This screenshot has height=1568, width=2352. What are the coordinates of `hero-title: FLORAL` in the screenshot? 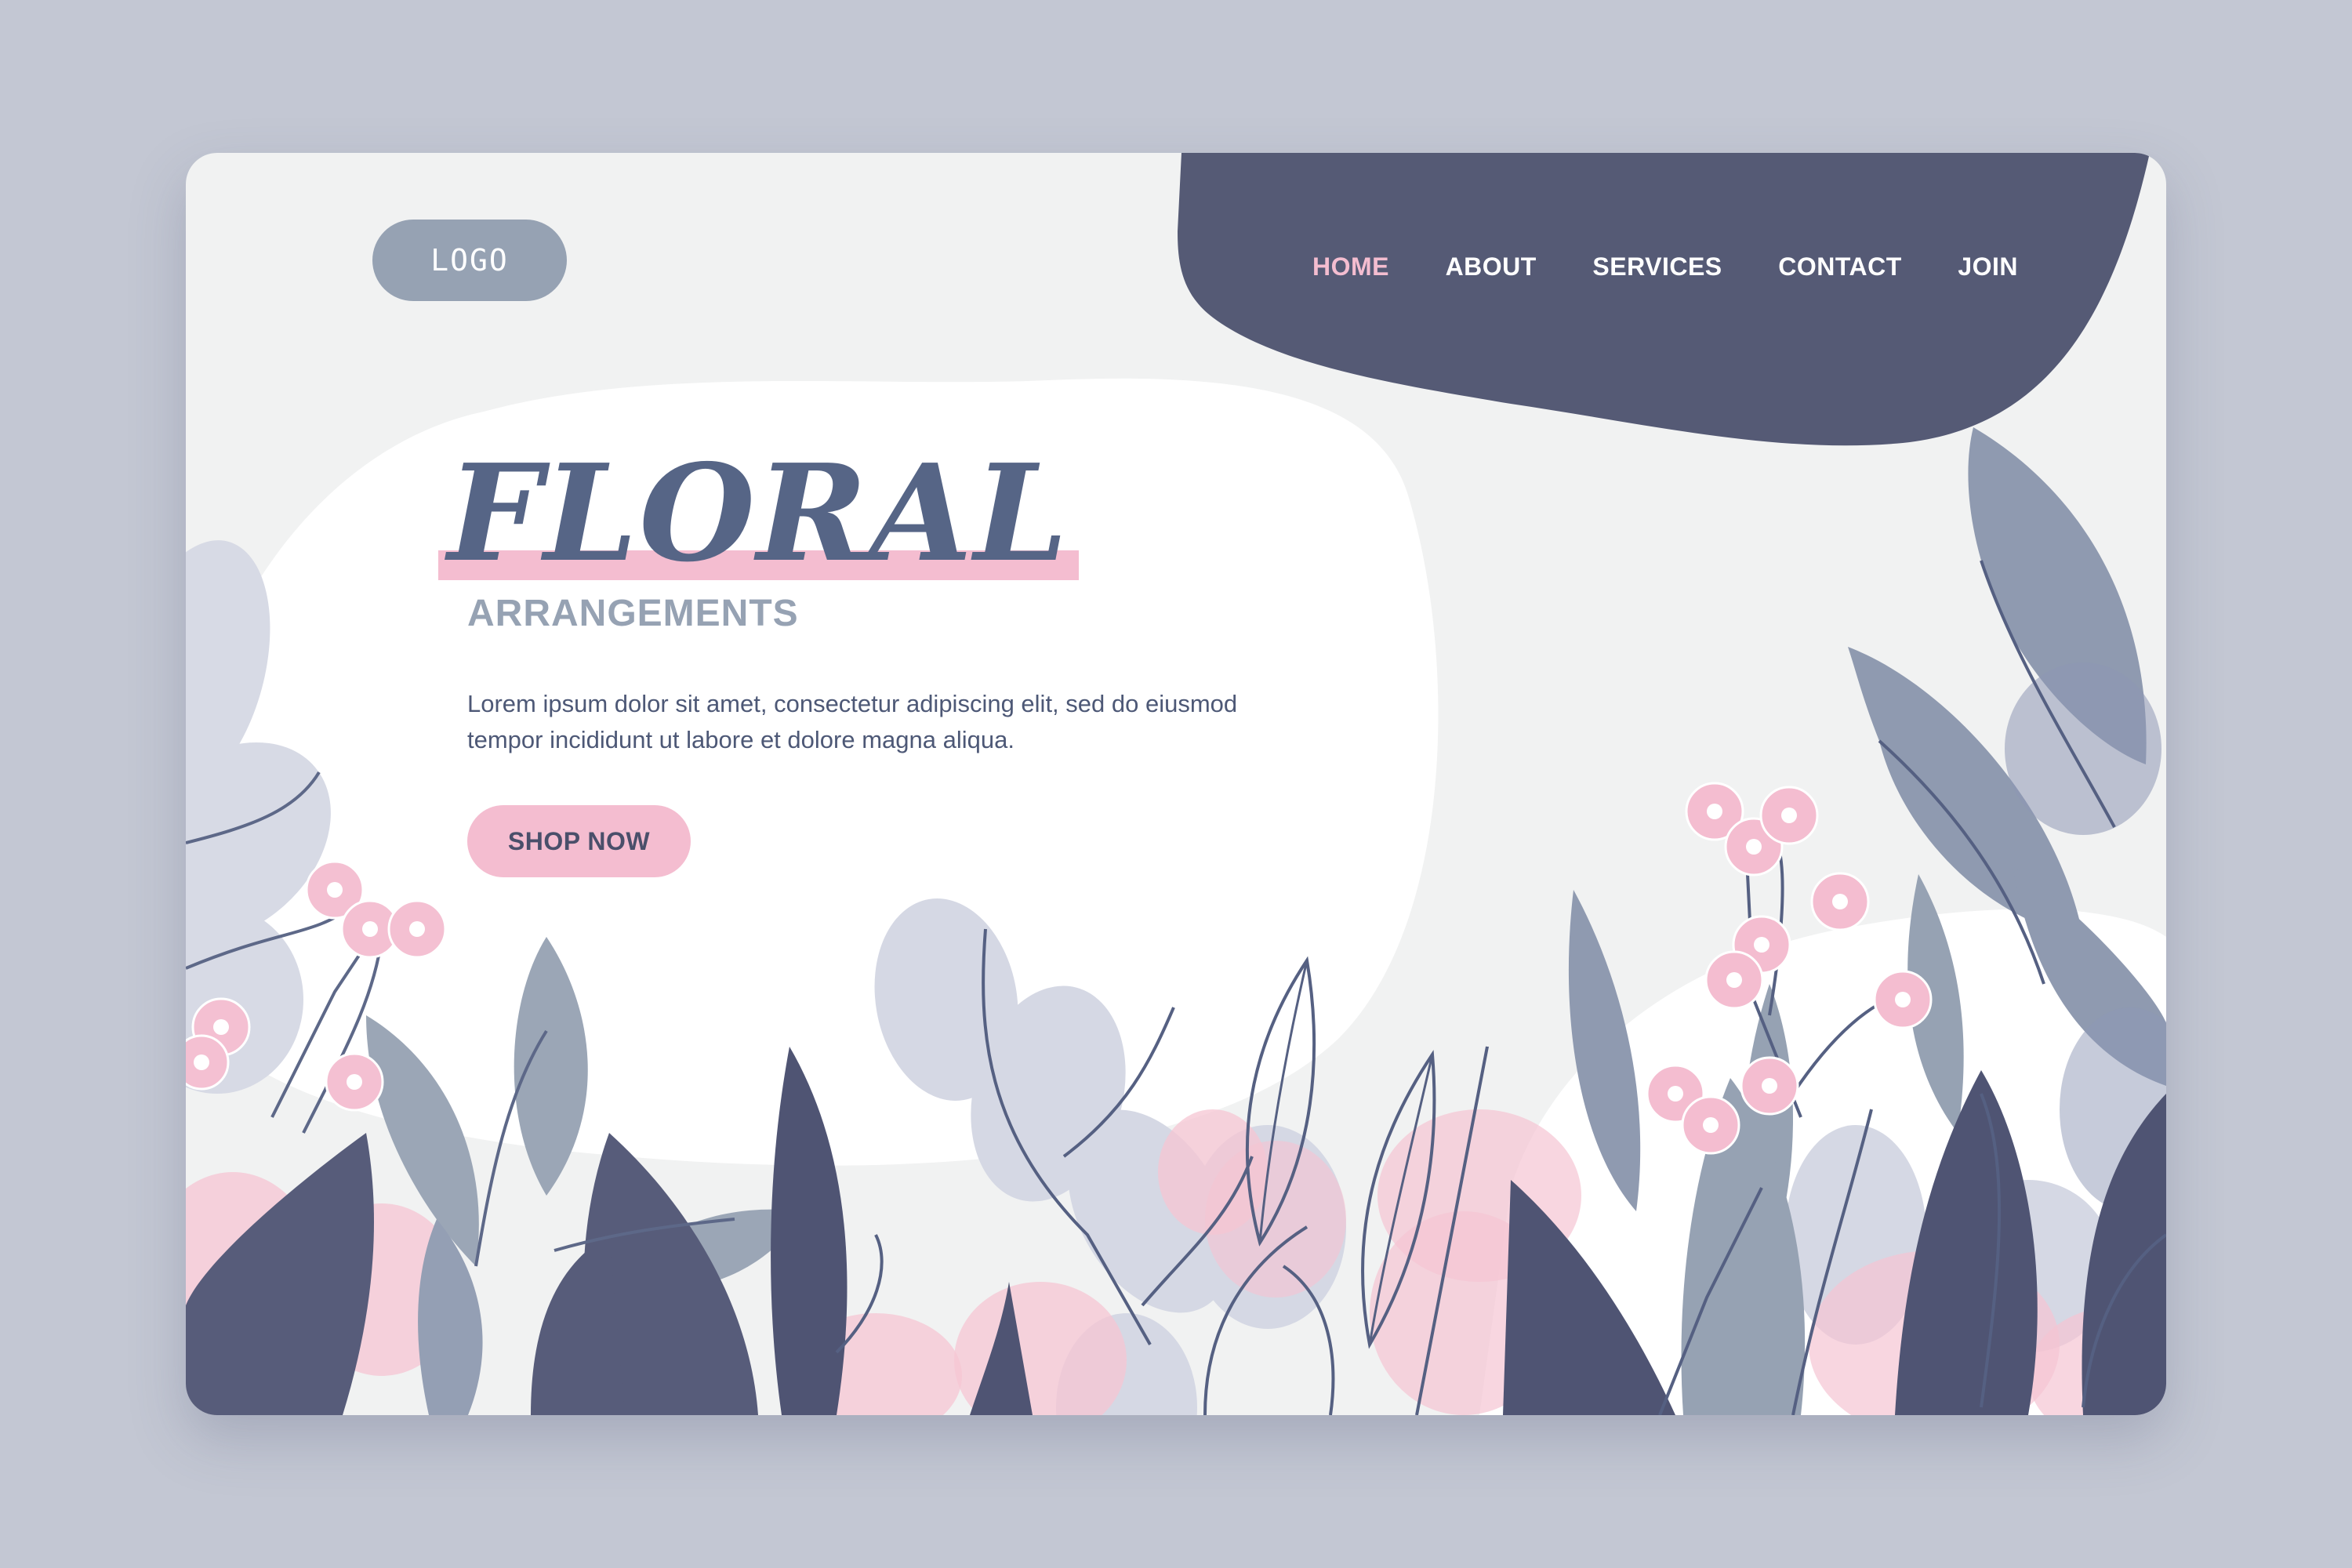 It's located at (759, 513).